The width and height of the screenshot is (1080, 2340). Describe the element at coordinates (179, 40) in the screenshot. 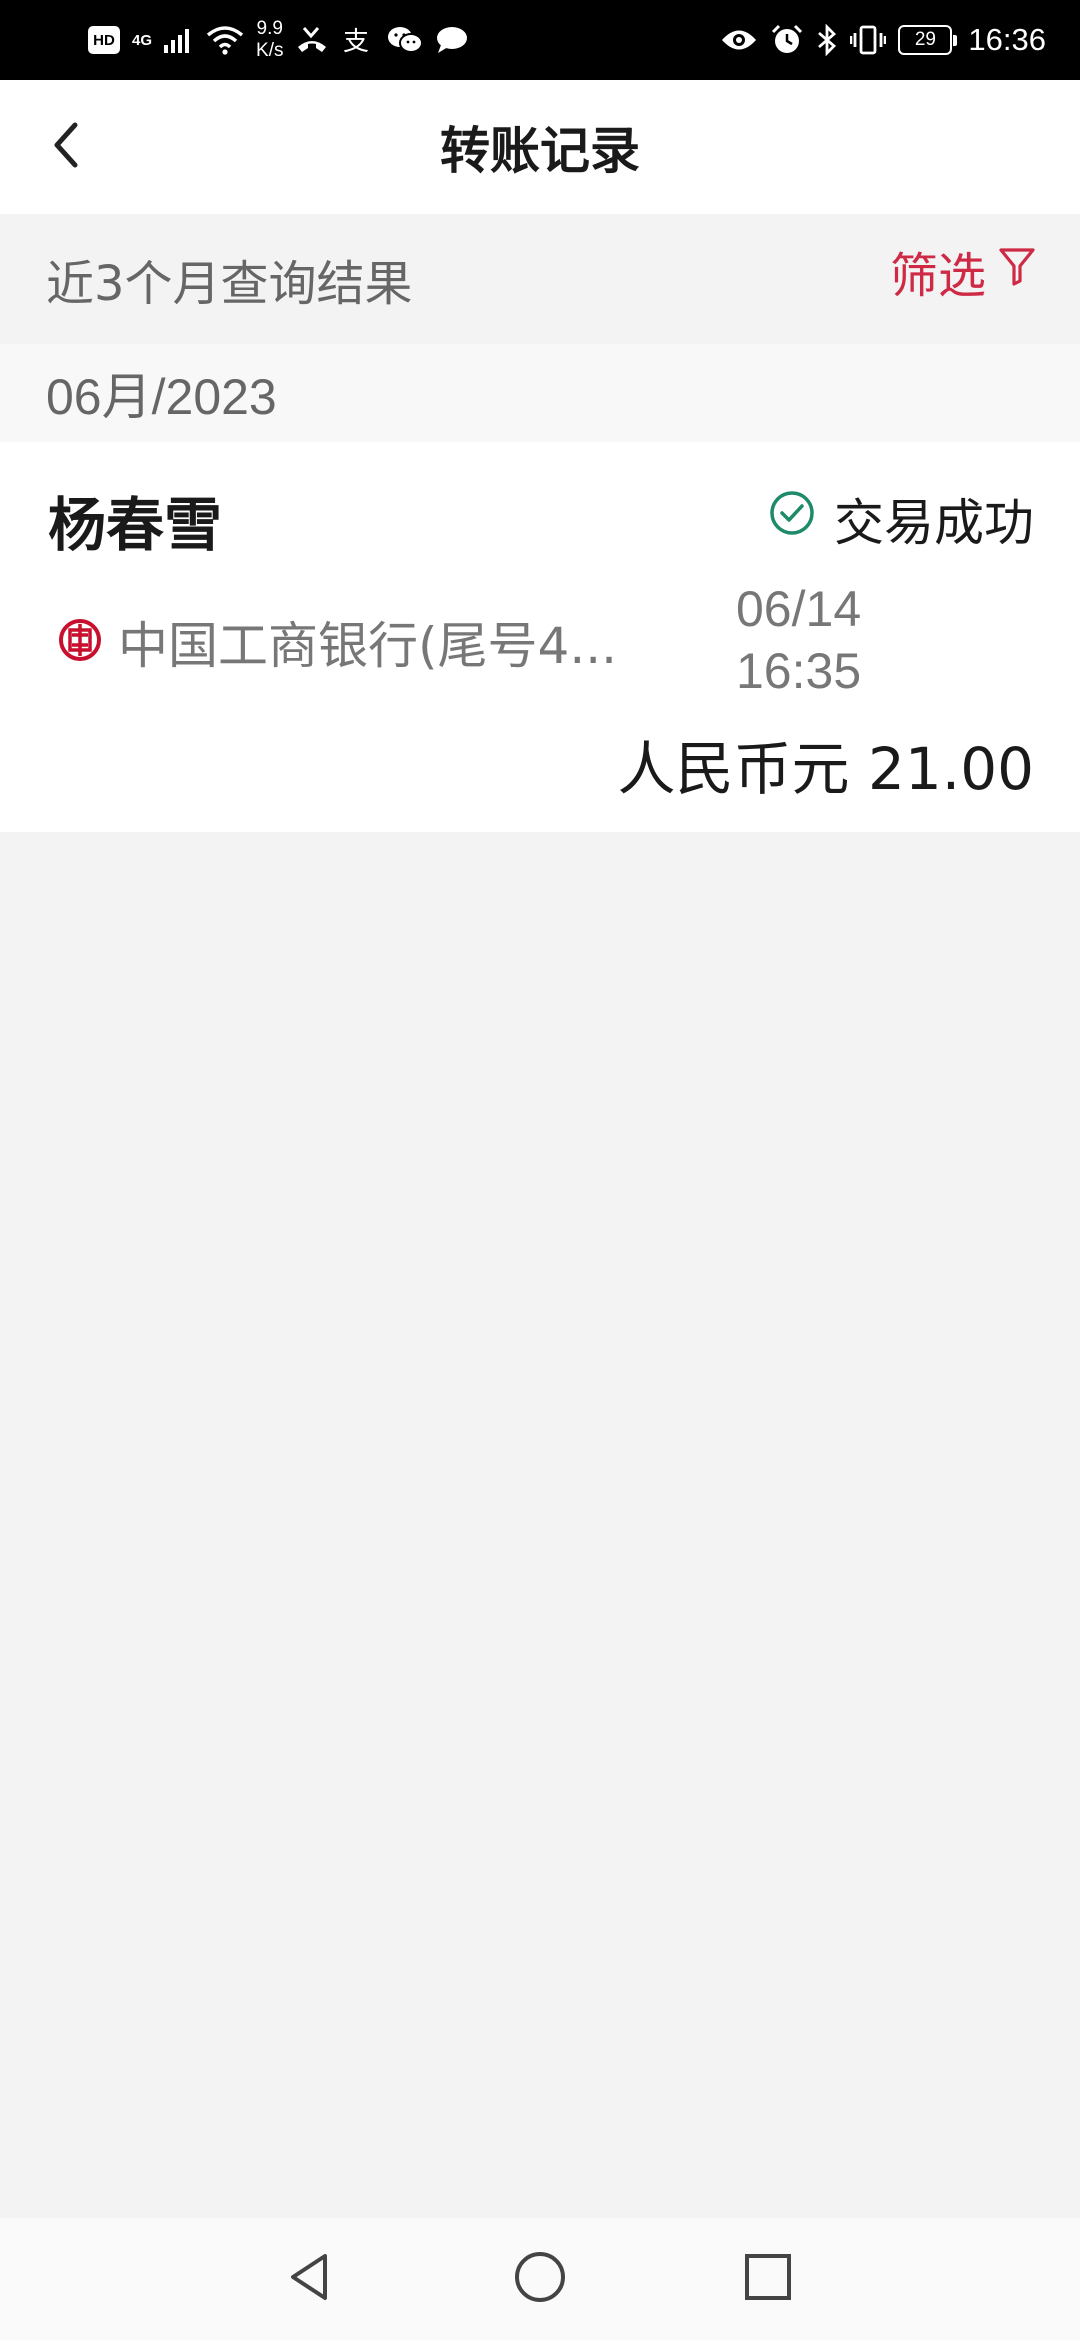

I see `signal-icon` at that location.